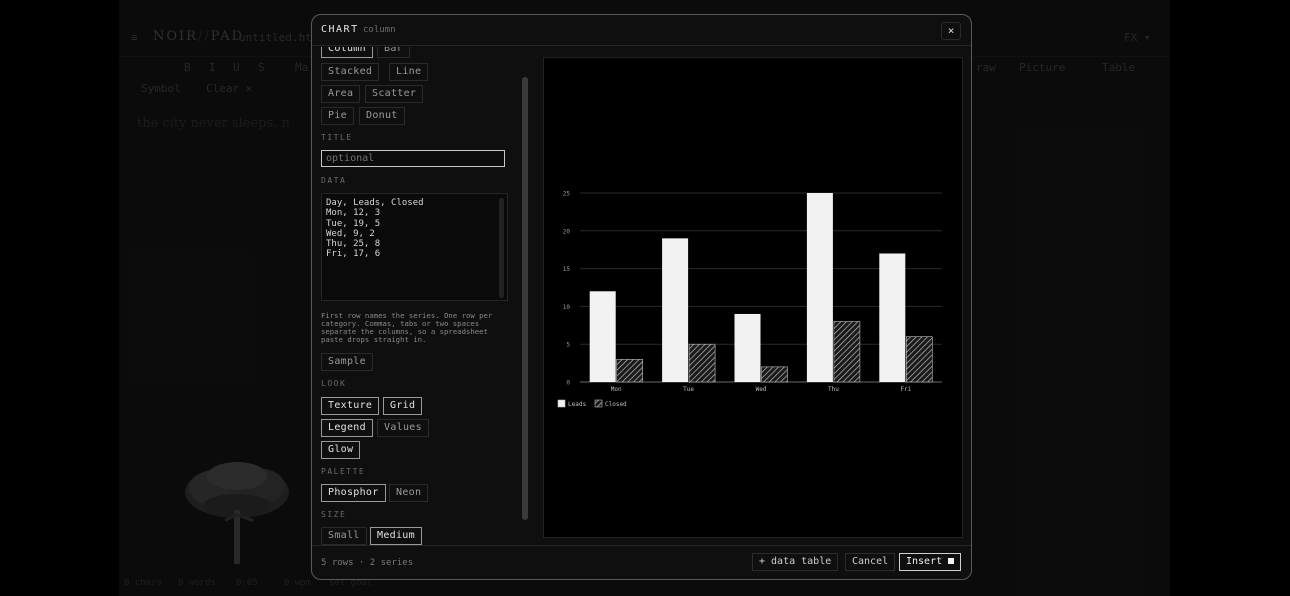 The height and width of the screenshot is (596, 1290). I want to click on x-tick-label: Tue, so click(688, 389).